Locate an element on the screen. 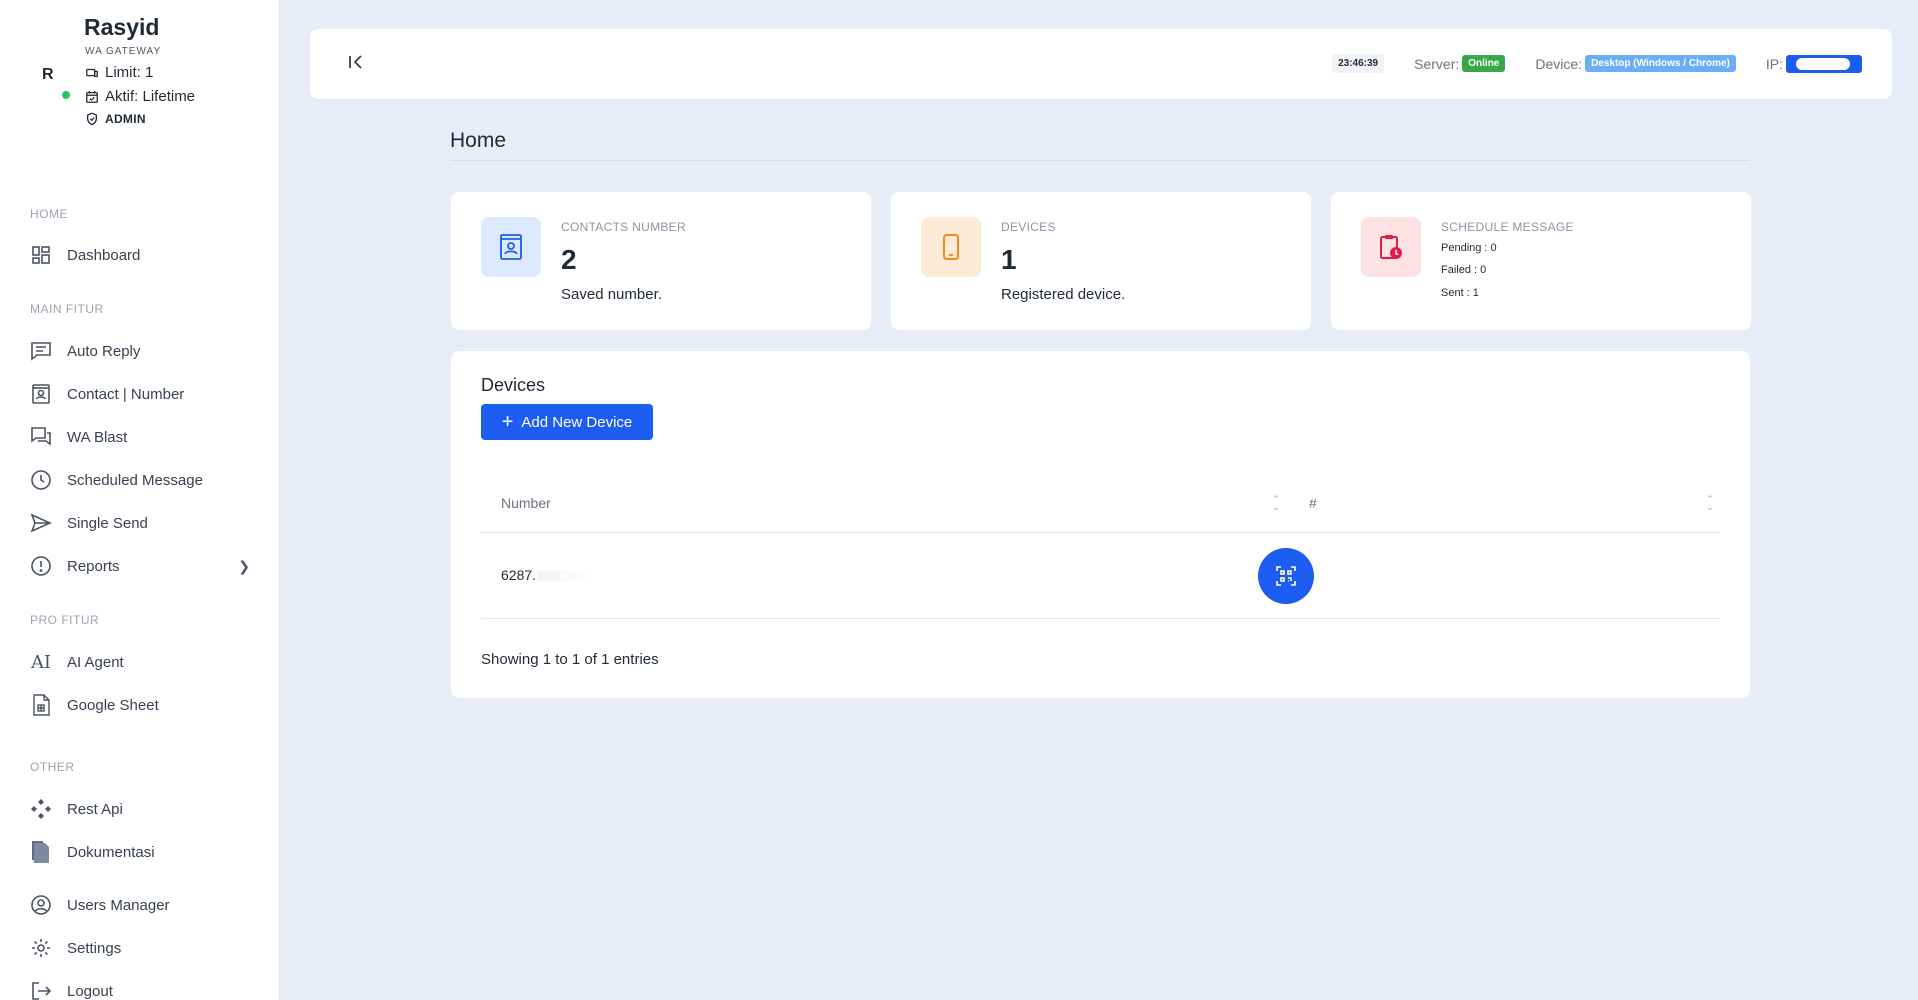 This screenshot has width=1918, height=1000. contacts-icon is located at coordinates (511, 247).